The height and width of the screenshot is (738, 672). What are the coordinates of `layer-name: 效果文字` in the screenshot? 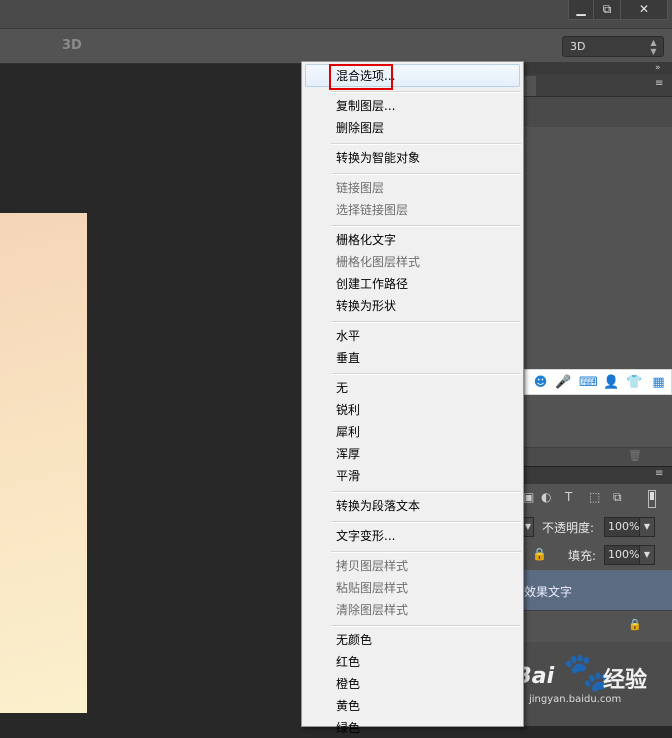 It's located at (548, 592).